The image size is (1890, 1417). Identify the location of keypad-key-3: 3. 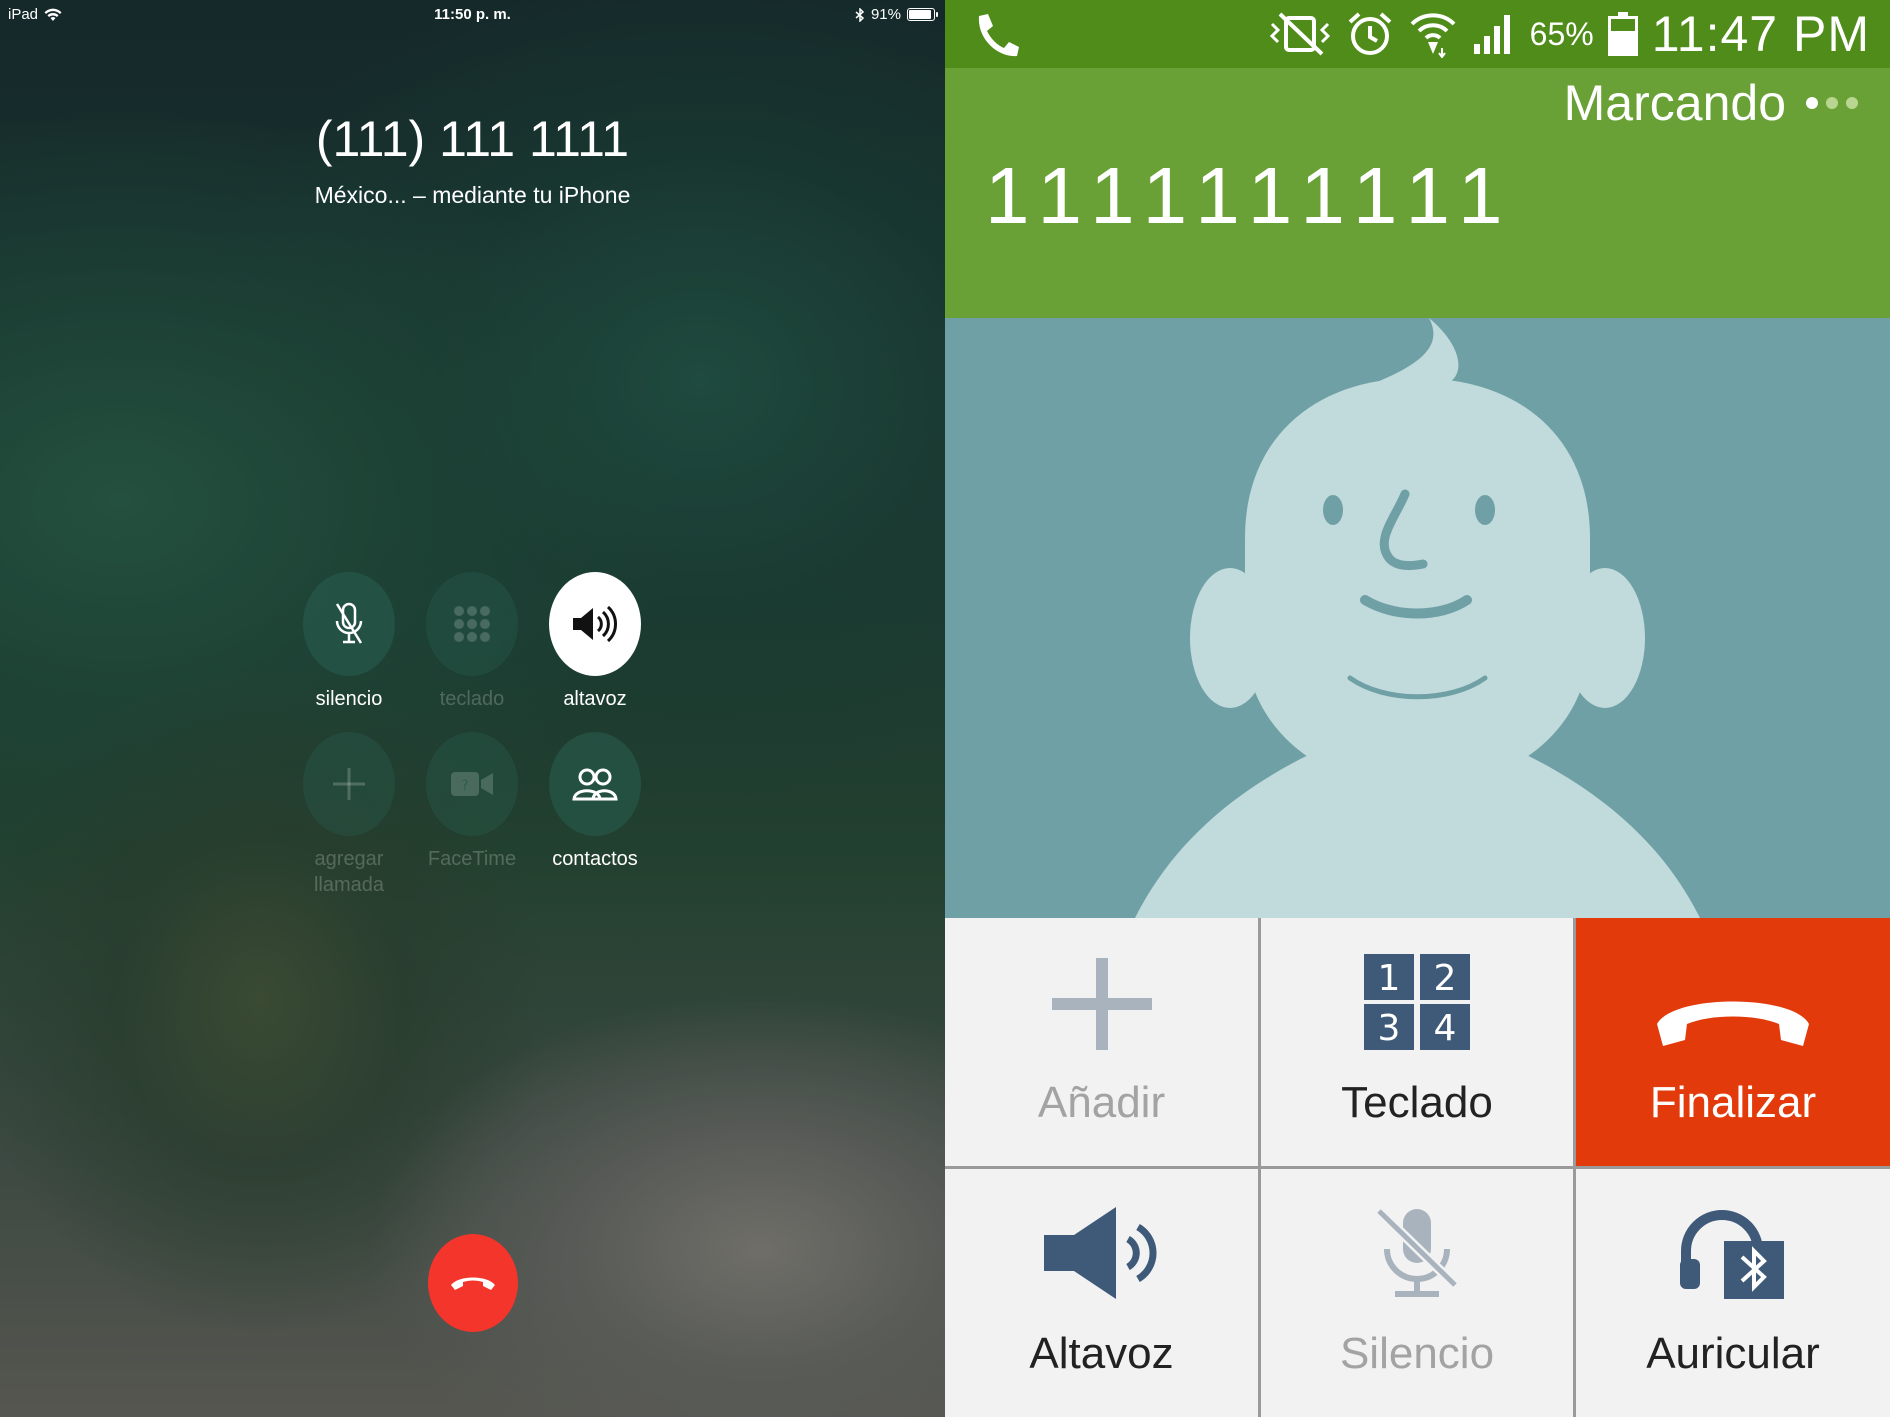
(1389, 1028).